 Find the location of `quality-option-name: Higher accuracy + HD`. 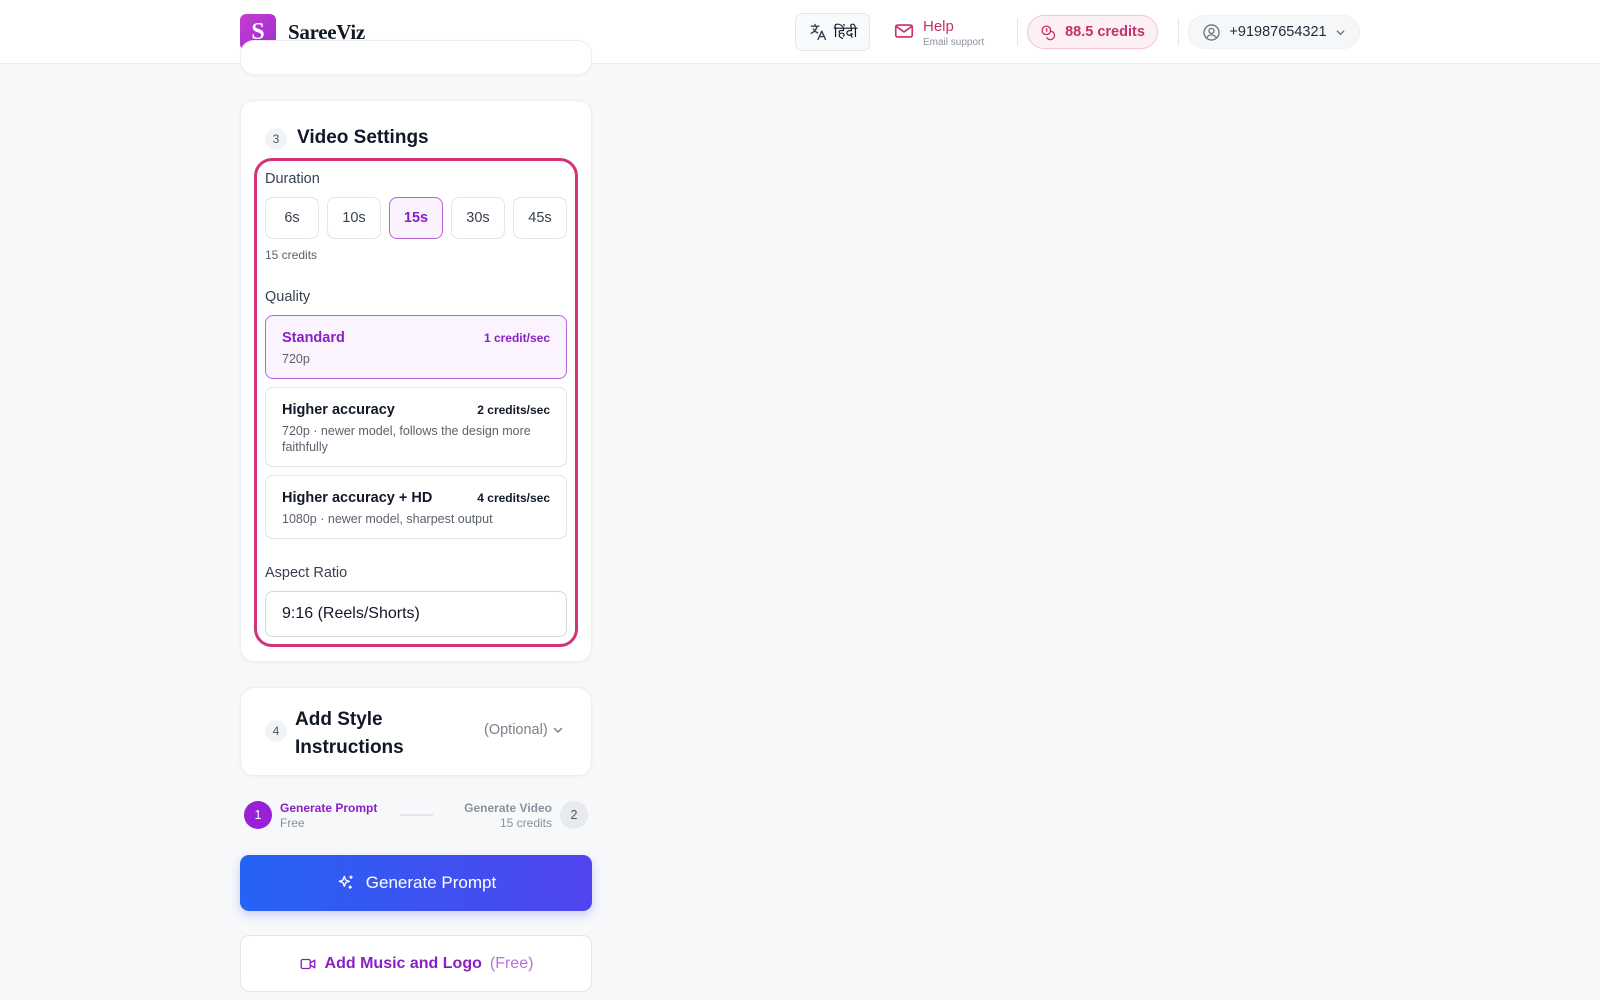

quality-option-name: Higher accuracy + HD is located at coordinates (357, 498).